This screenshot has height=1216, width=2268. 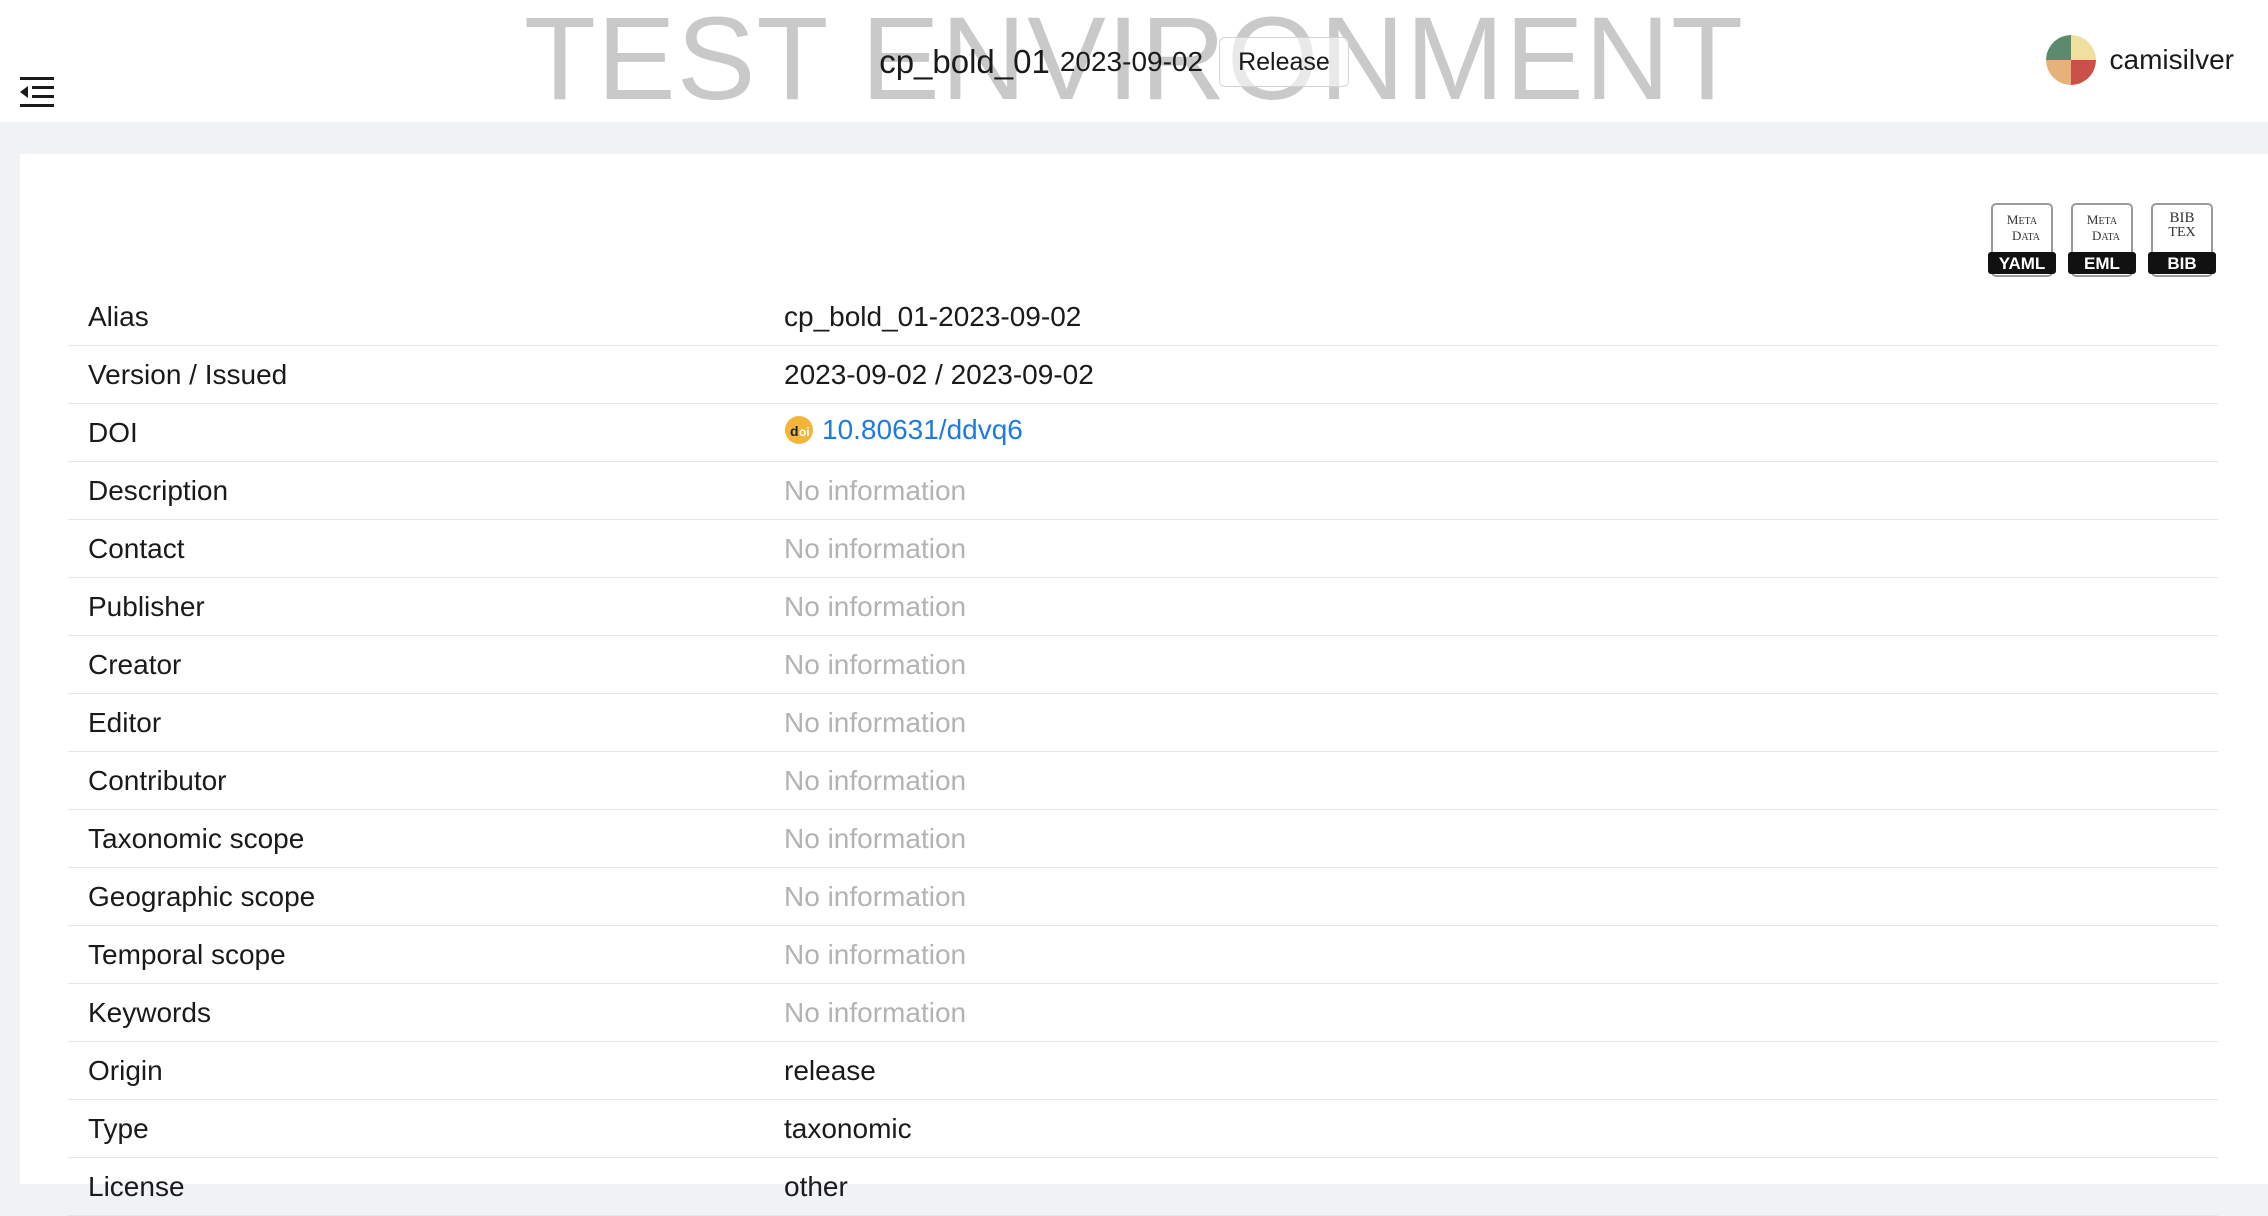 I want to click on table-row: Contributor No information, so click(x=1143, y=780).